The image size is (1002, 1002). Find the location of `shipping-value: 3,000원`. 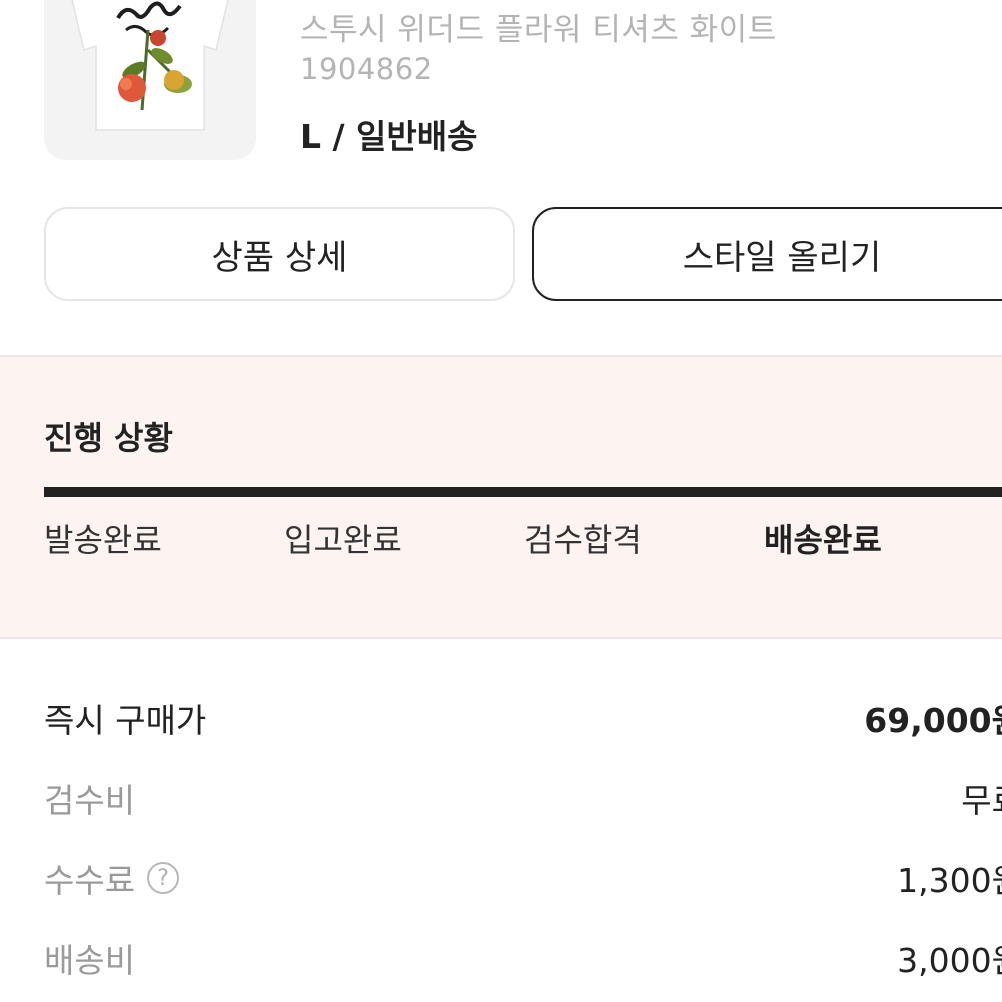

shipping-value: 3,000원 is located at coordinates (949, 960).